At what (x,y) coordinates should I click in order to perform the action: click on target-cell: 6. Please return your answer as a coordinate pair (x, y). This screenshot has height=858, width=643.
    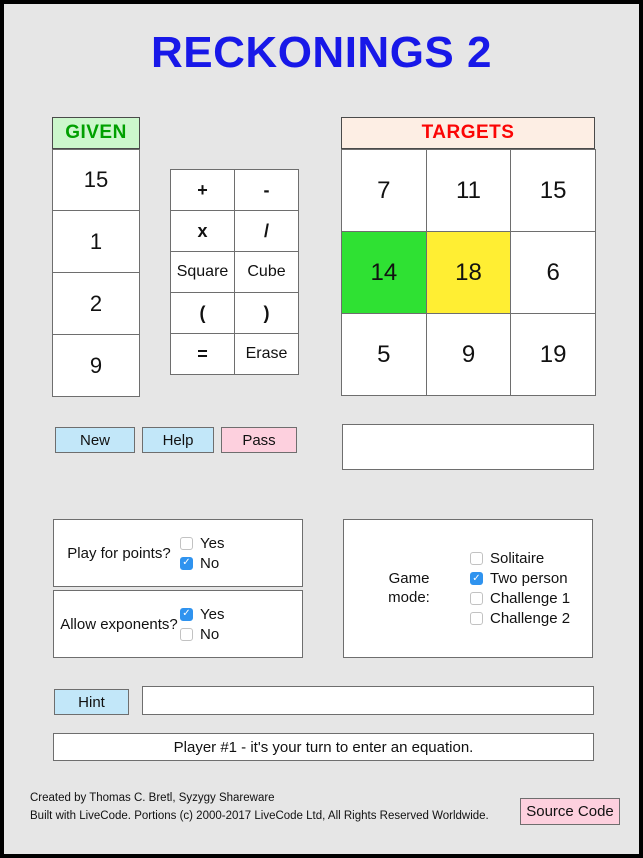
    Looking at the image, I should click on (553, 272).